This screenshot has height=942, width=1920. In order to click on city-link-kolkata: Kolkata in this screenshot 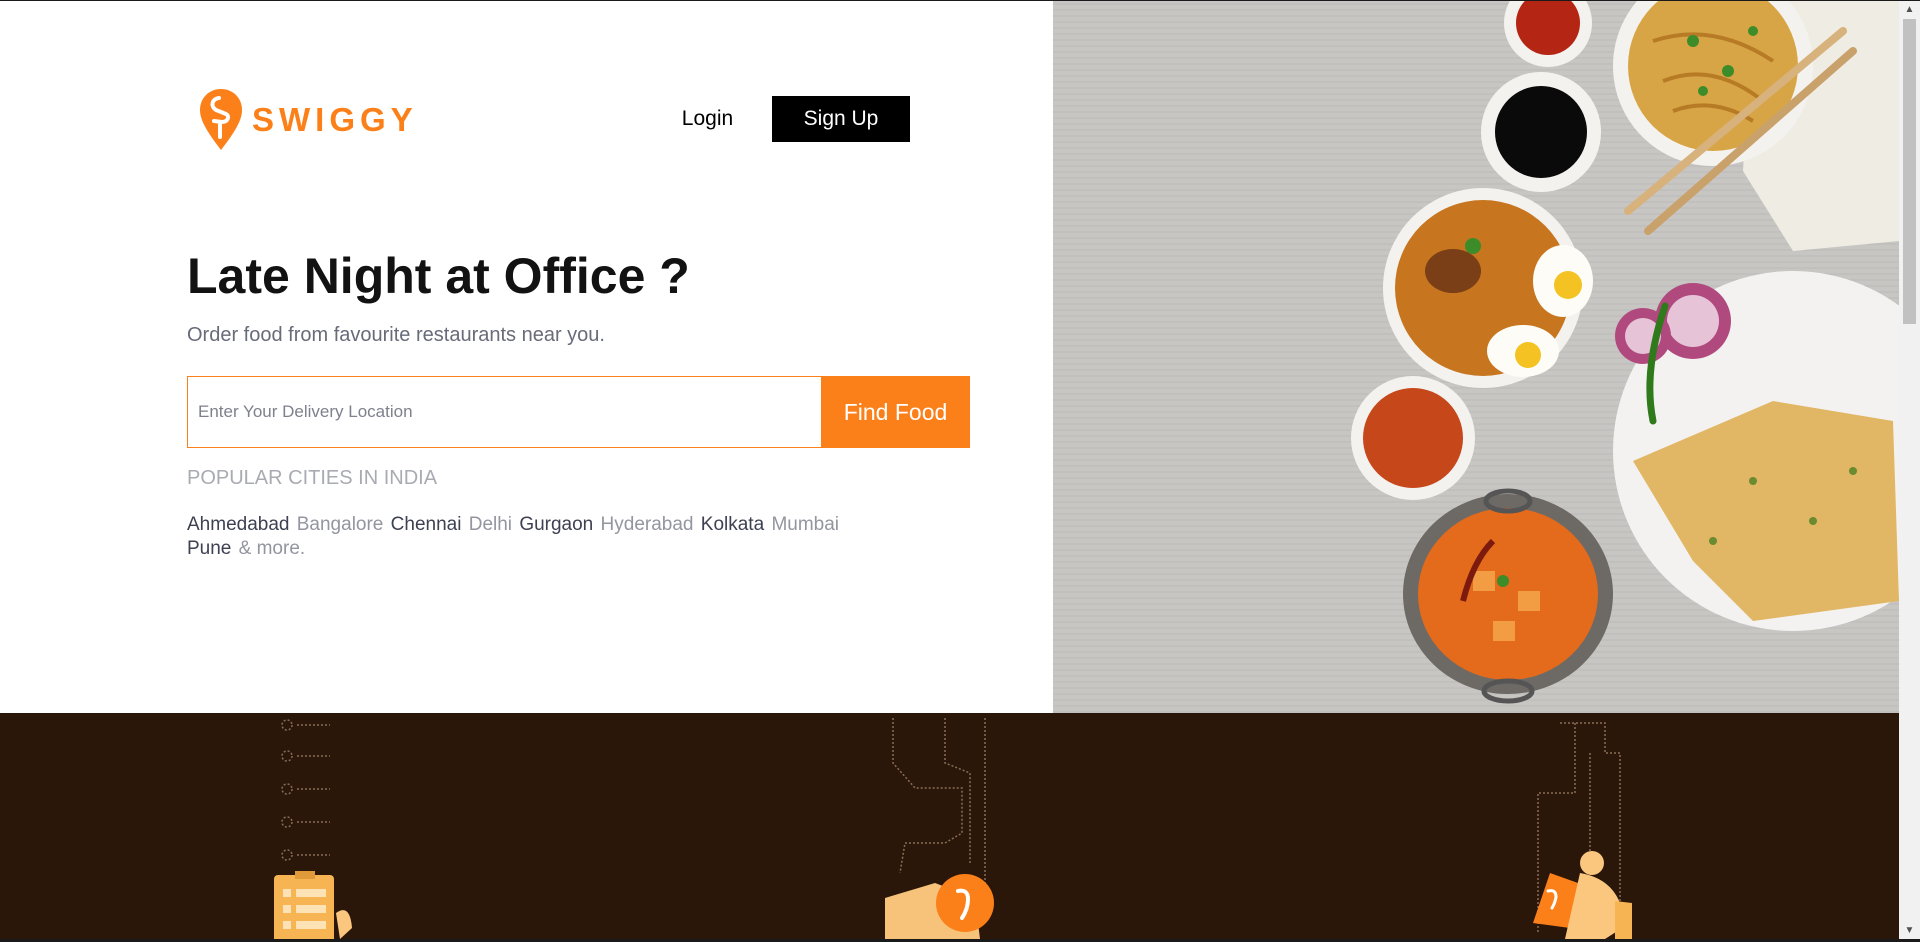, I will do `click(732, 524)`.